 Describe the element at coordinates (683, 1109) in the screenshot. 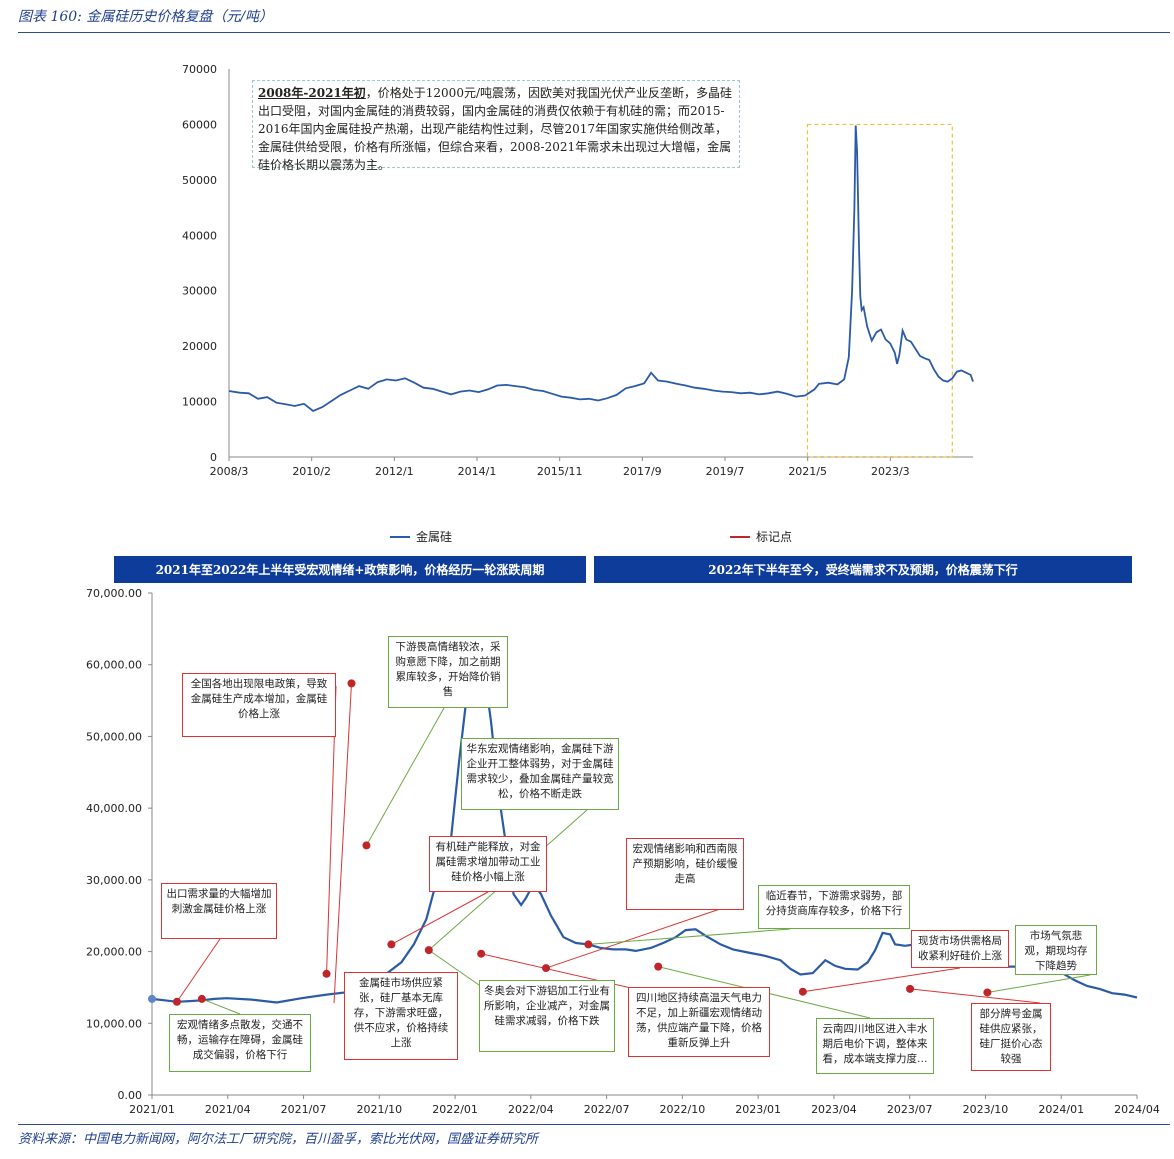

I see `x-tick-label: 2022/10` at that location.